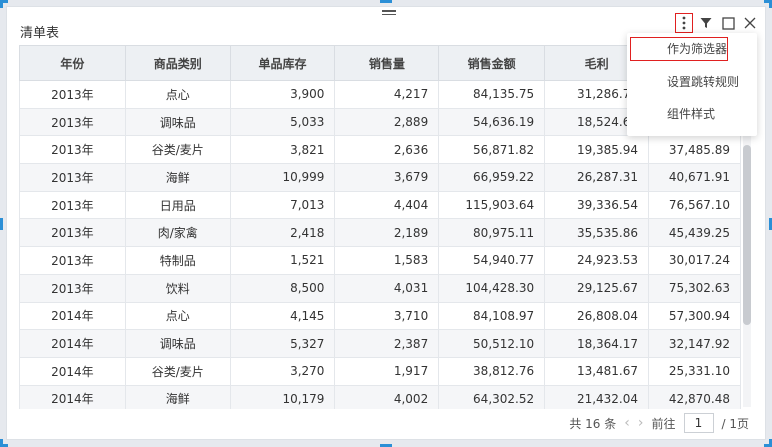 The height and width of the screenshot is (447, 772). I want to click on table-cell: 3,821, so click(282, 150).